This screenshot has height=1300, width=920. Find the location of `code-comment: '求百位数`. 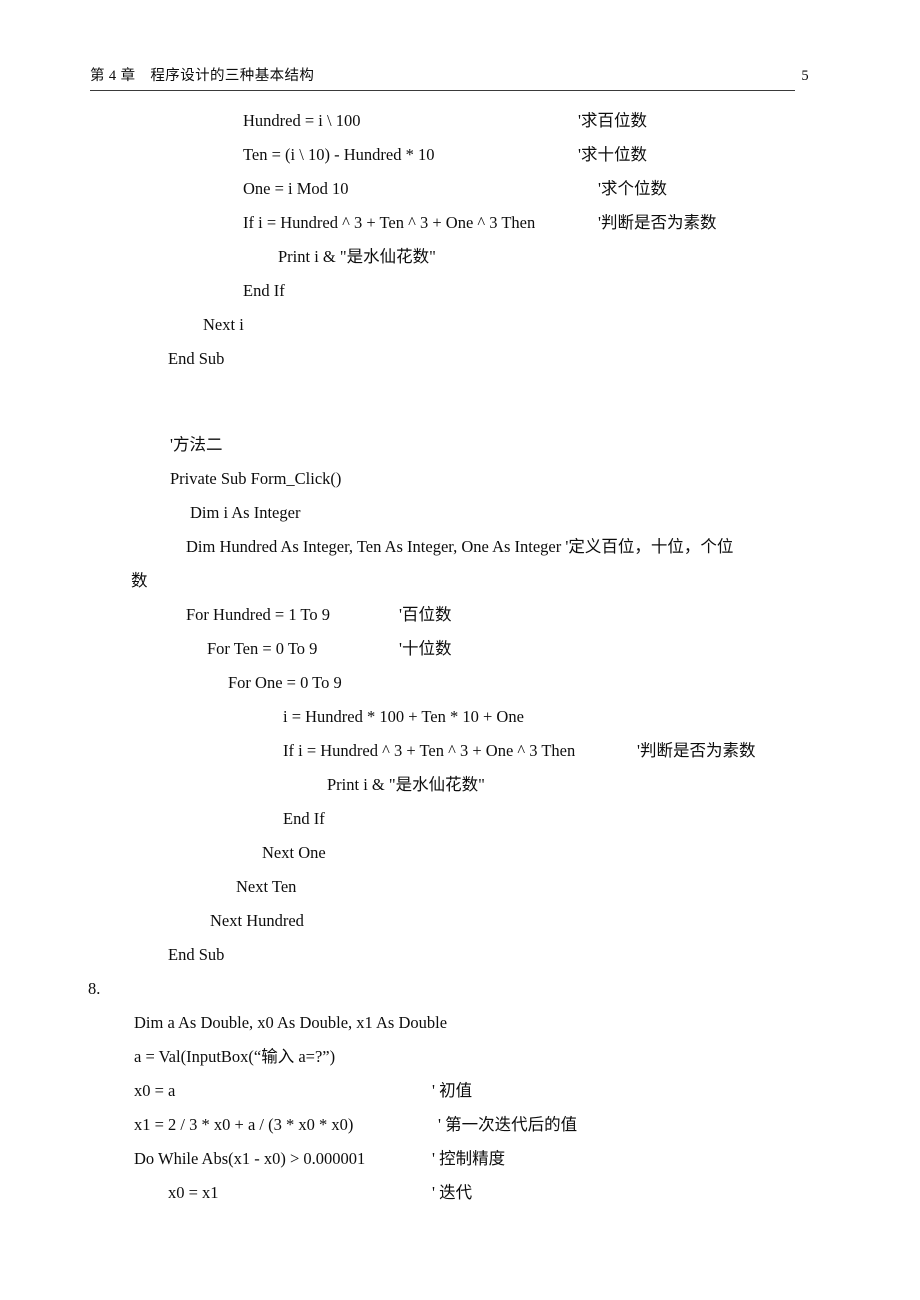

code-comment: '求百位数 is located at coordinates (612, 120).